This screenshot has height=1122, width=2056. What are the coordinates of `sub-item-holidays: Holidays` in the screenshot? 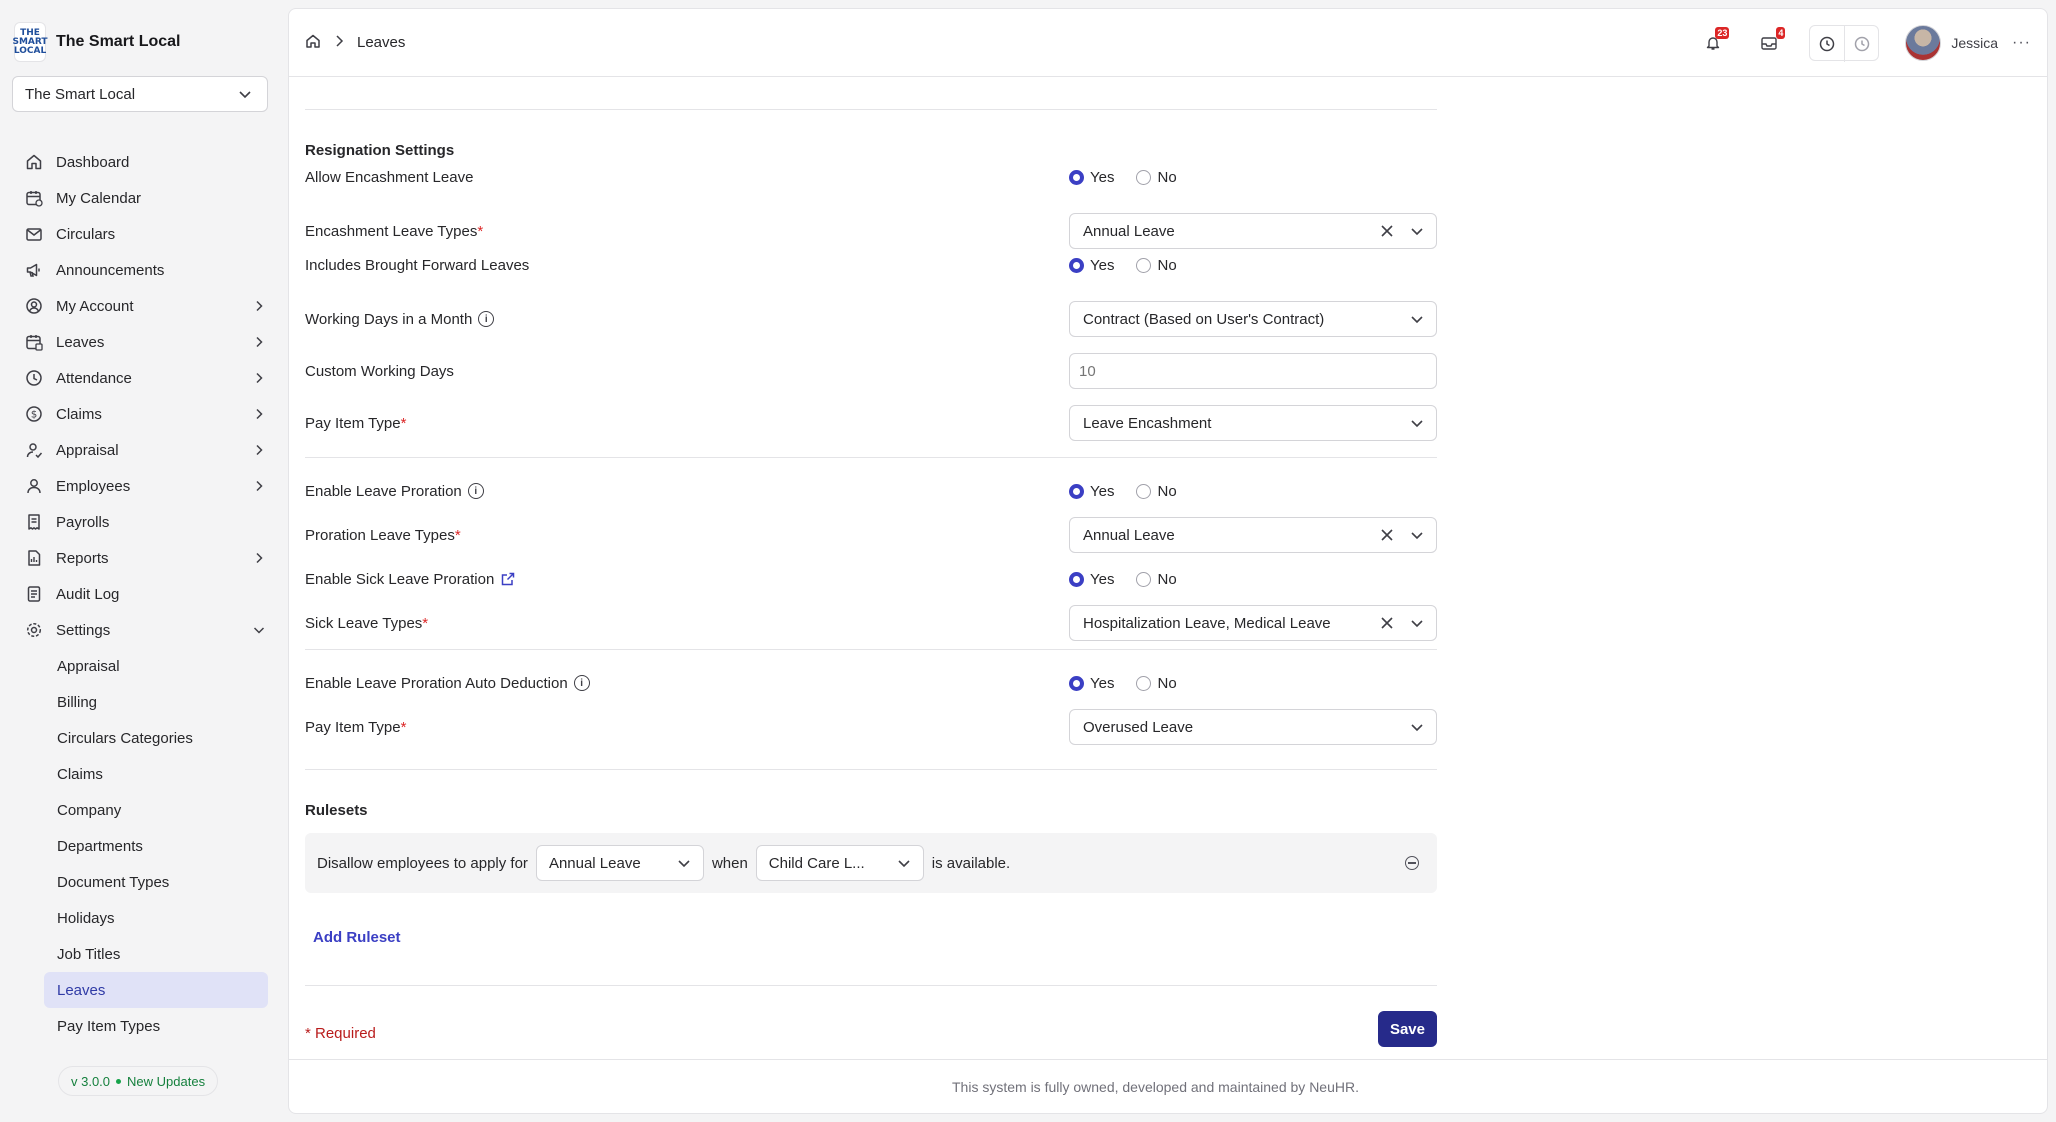 It's located at (156, 918).